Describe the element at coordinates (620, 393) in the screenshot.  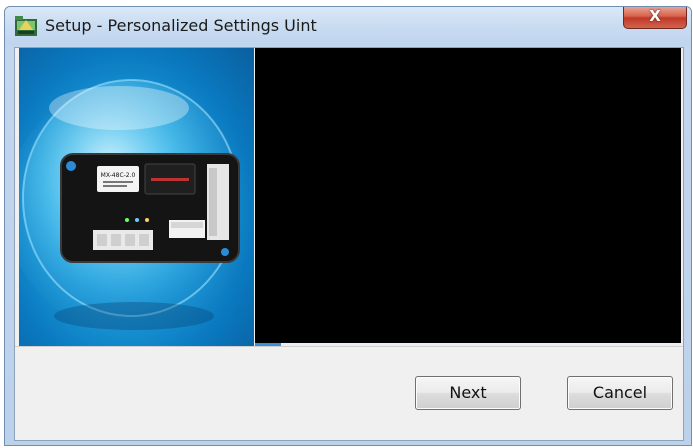
I see `cancel-button: Cancel` at that location.